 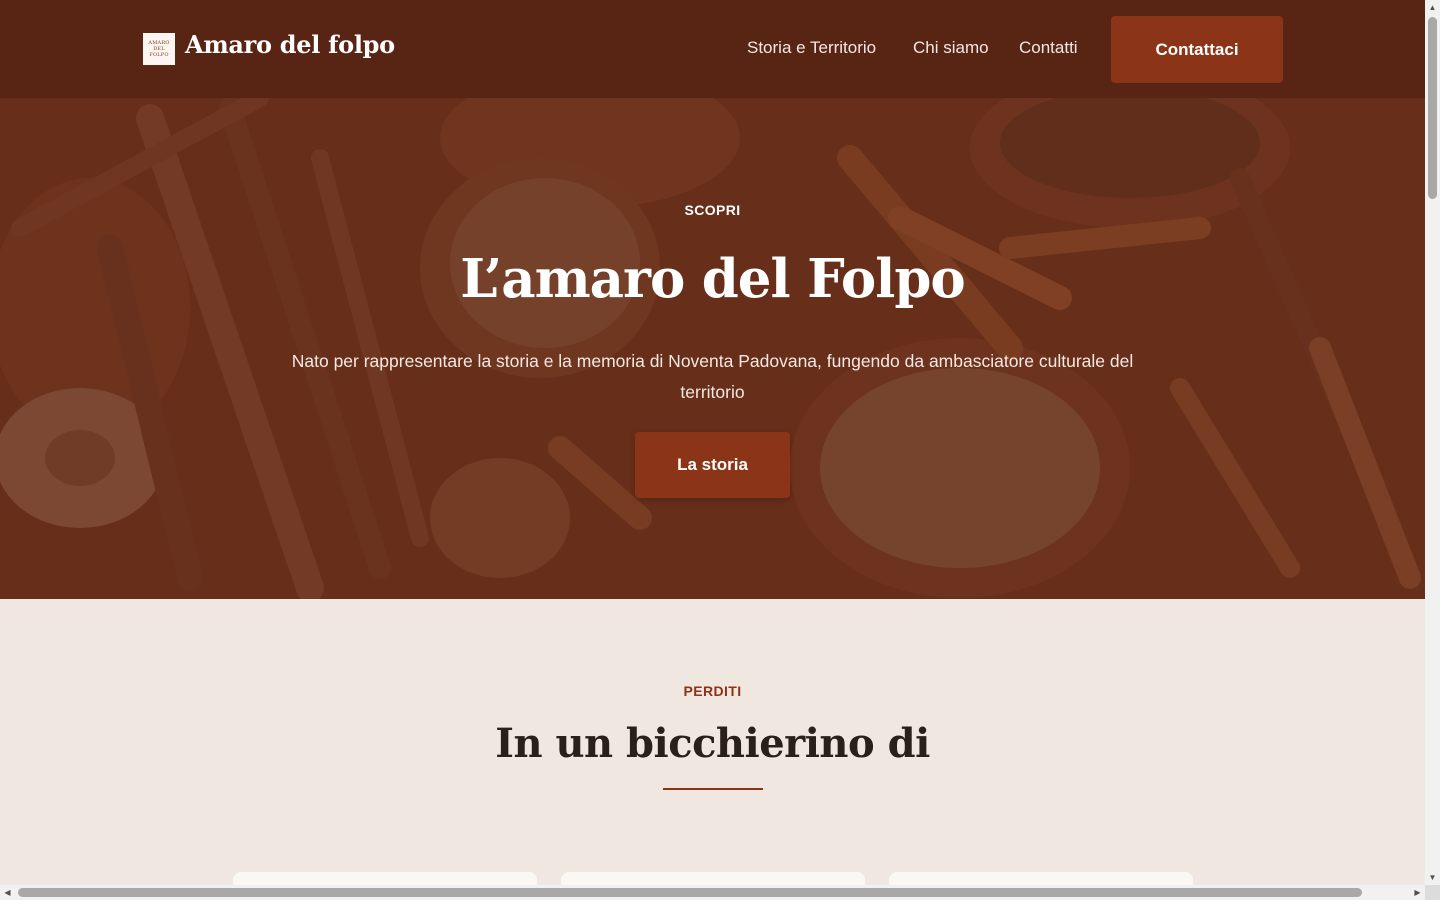 What do you see at coordinates (1432, 7) in the screenshot?
I see `scroll-up-icon: ▲` at bounding box center [1432, 7].